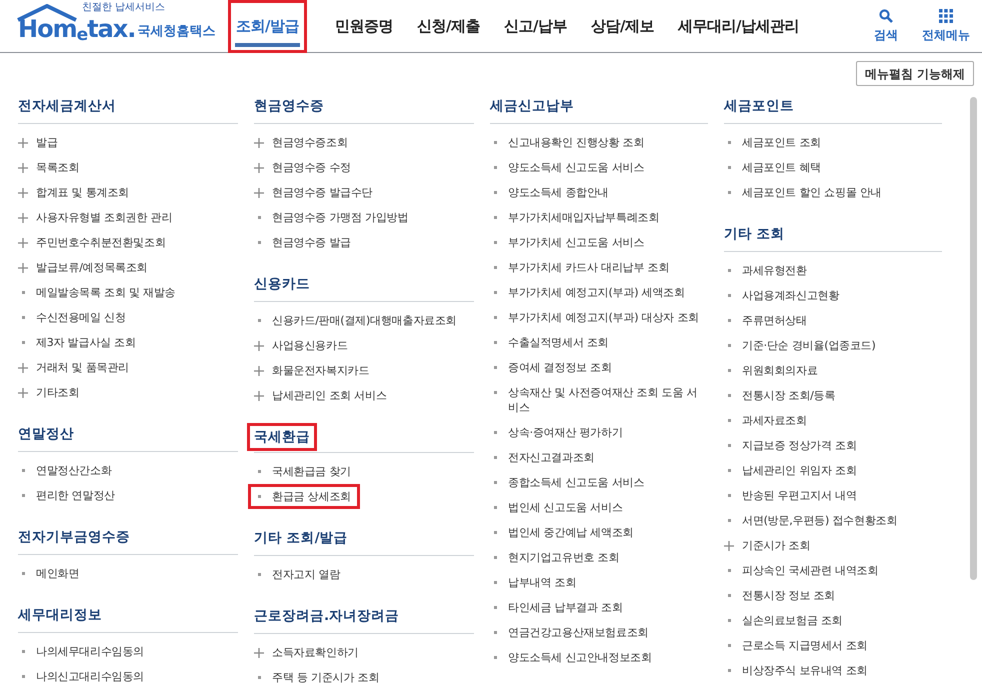 Image resolution: width=982 pixels, height=692 pixels. What do you see at coordinates (738, 26) in the screenshot?
I see `nav-tab: 세무대리/납세관리` at bounding box center [738, 26].